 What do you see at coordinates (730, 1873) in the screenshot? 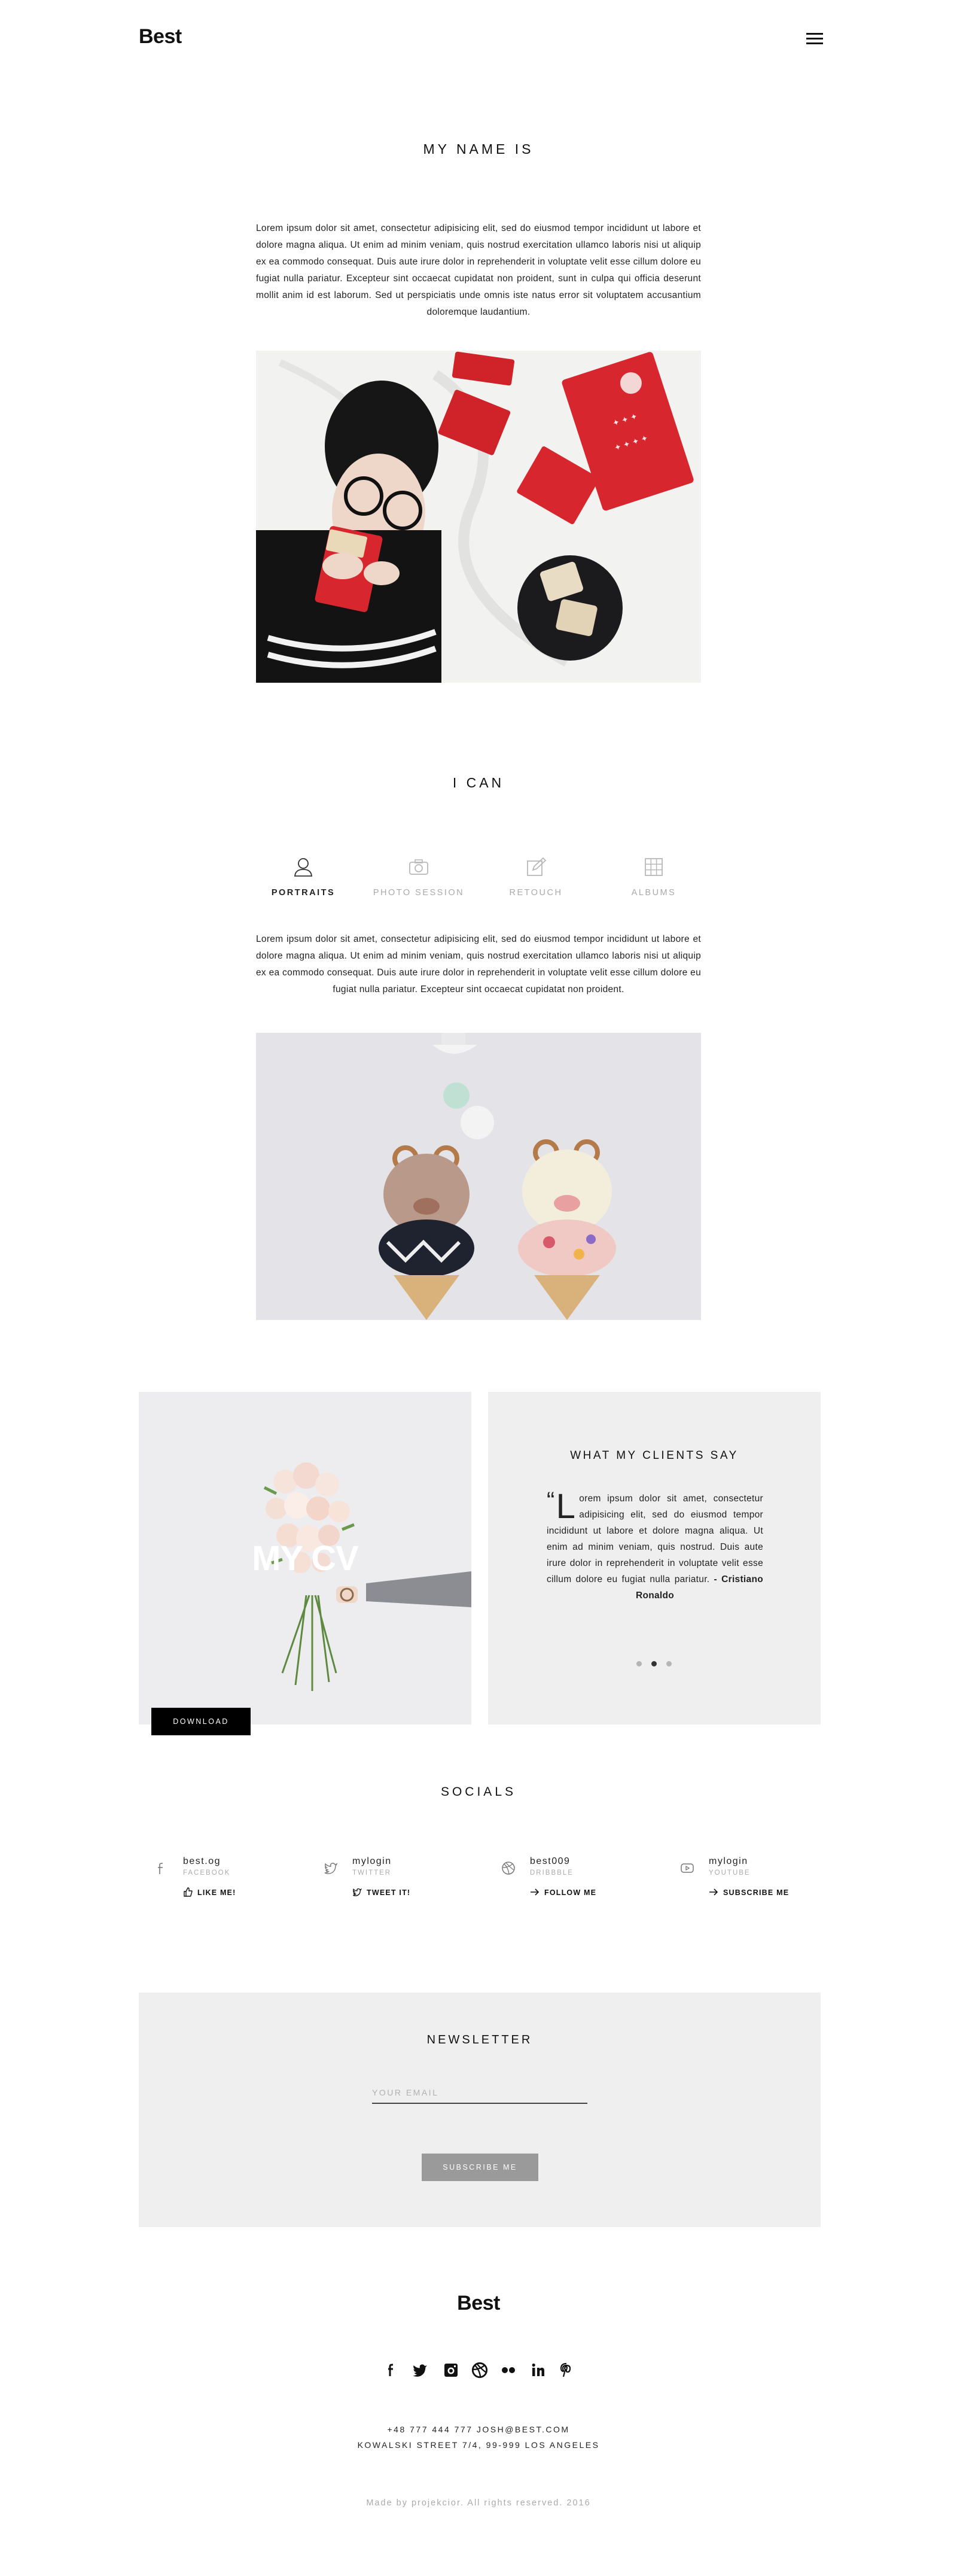
I see `social-network: YOUTUBE` at bounding box center [730, 1873].